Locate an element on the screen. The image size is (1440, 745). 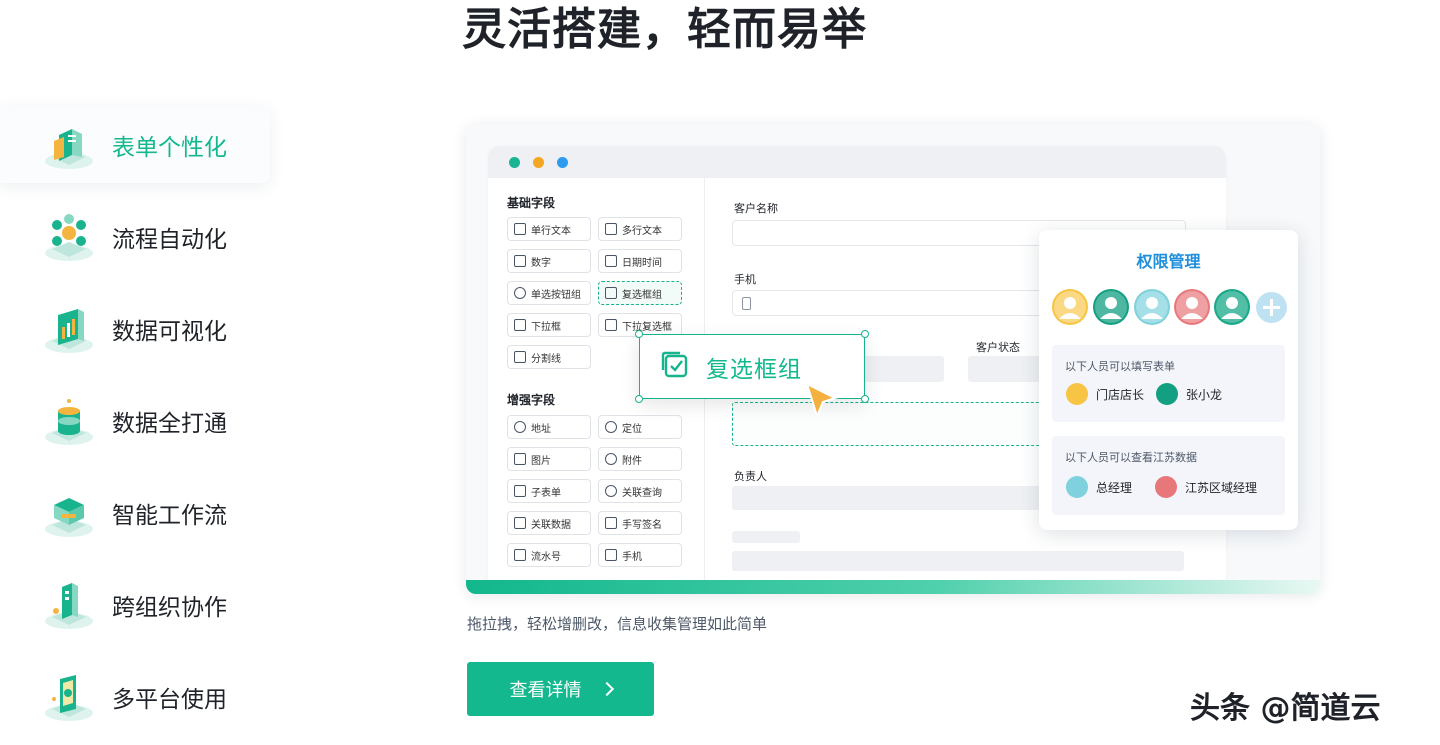
field-chip: 关联查询 is located at coordinates (640, 491).